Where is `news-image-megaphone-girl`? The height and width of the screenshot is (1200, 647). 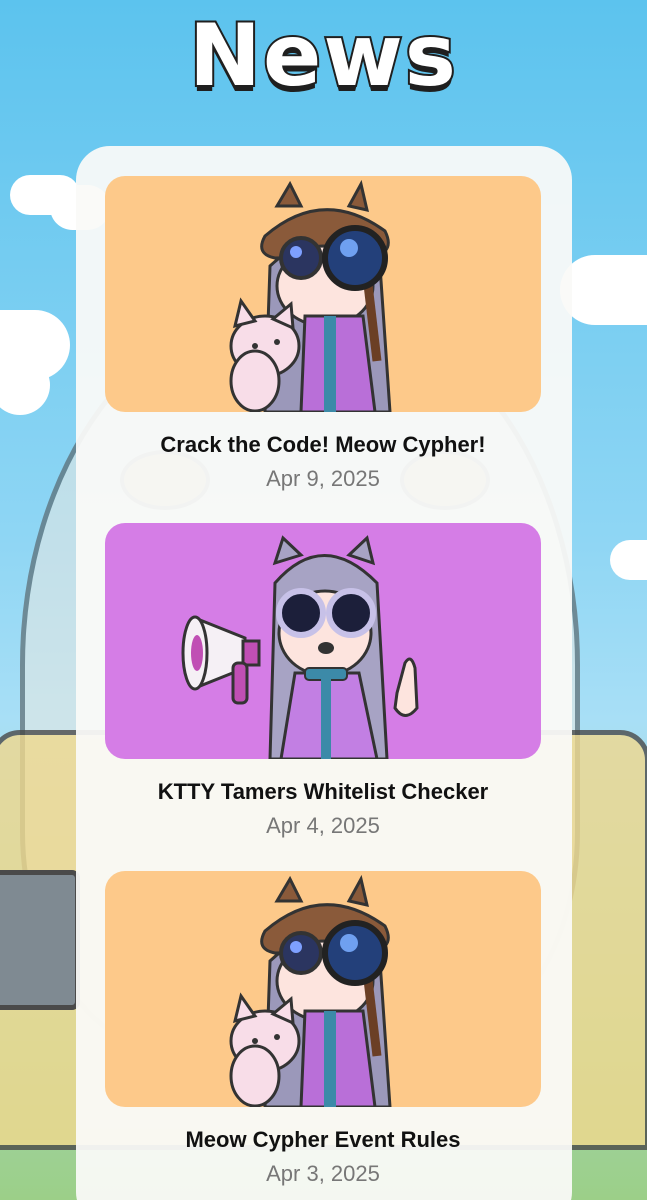 news-image-megaphone-girl is located at coordinates (323, 641).